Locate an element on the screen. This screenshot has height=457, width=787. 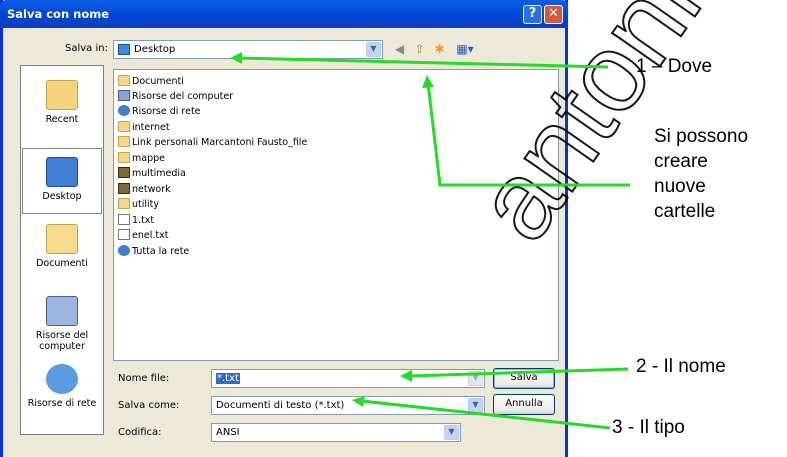
annotation-name: 2 - Il nome is located at coordinates (681, 366).